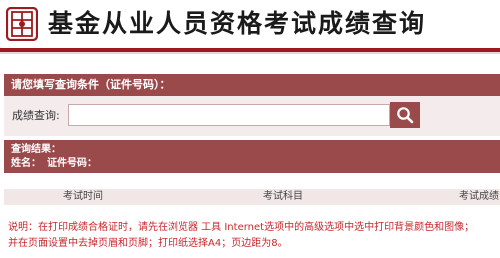 The width and height of the screenshot is (500, 258). Describe the element at coordinates (252, 197) in the screenshot. I see `results-table-header: 考试时间 考试科目 考试成绩` at that location.